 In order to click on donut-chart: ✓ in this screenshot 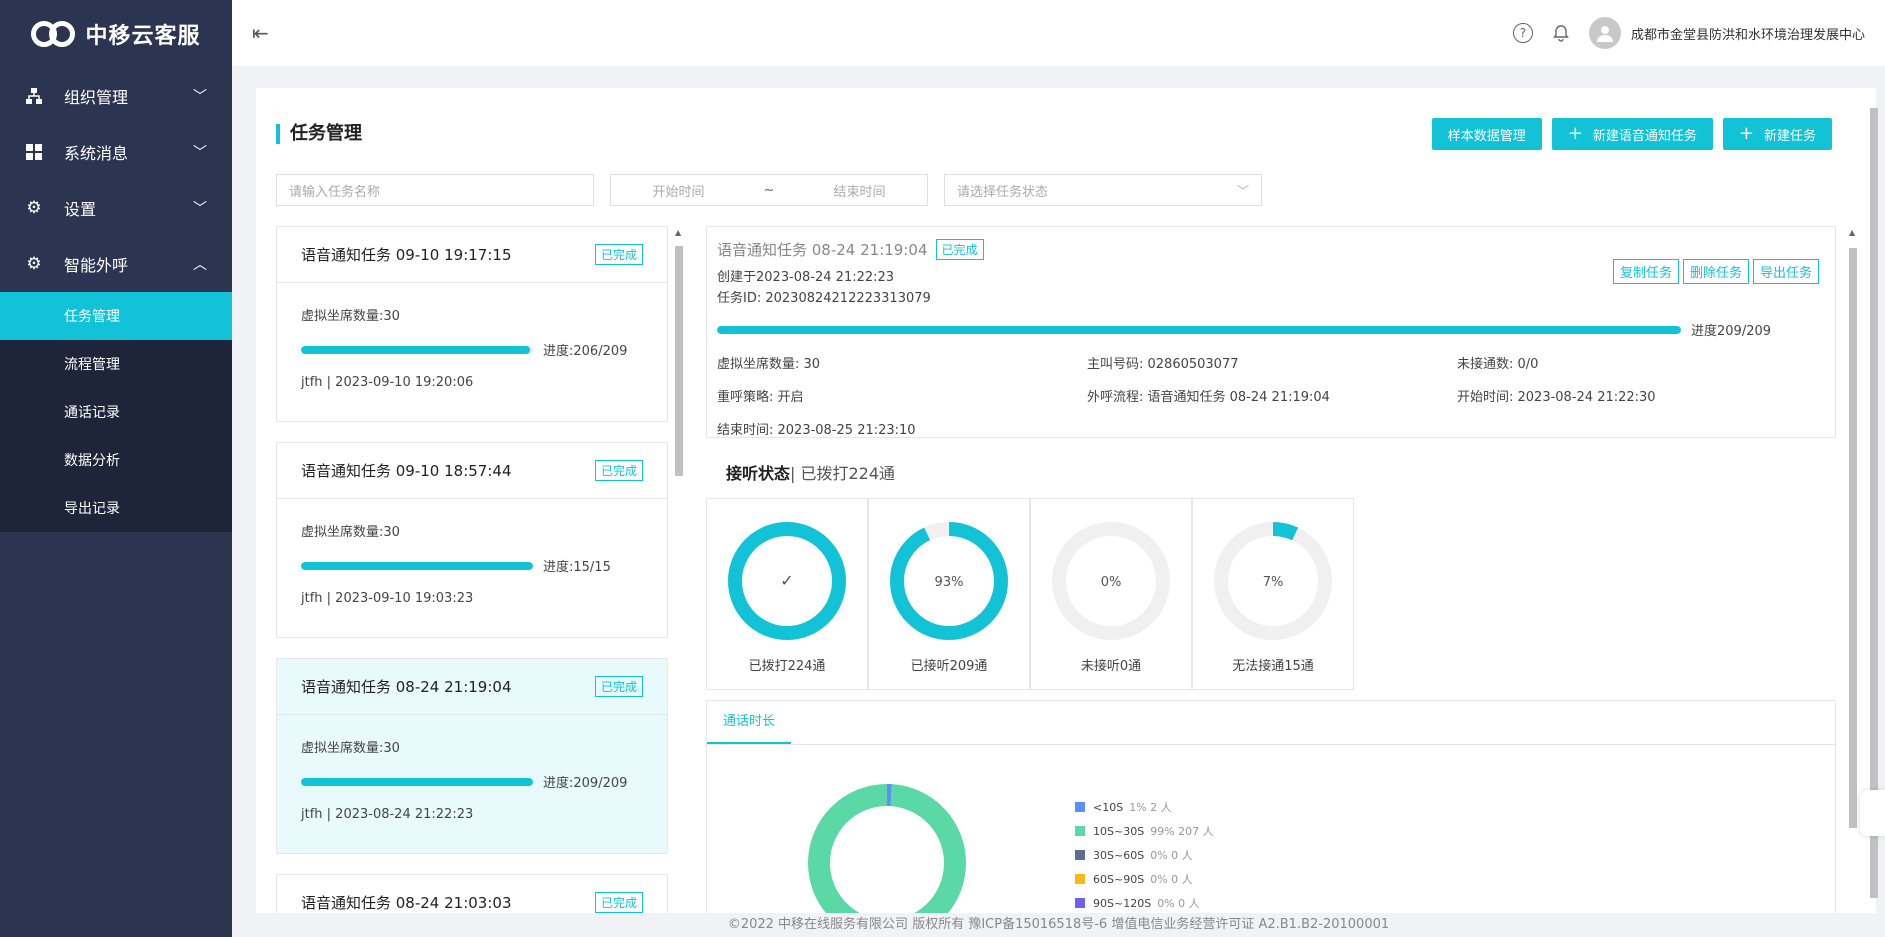, I will do `click(787, 581)`.